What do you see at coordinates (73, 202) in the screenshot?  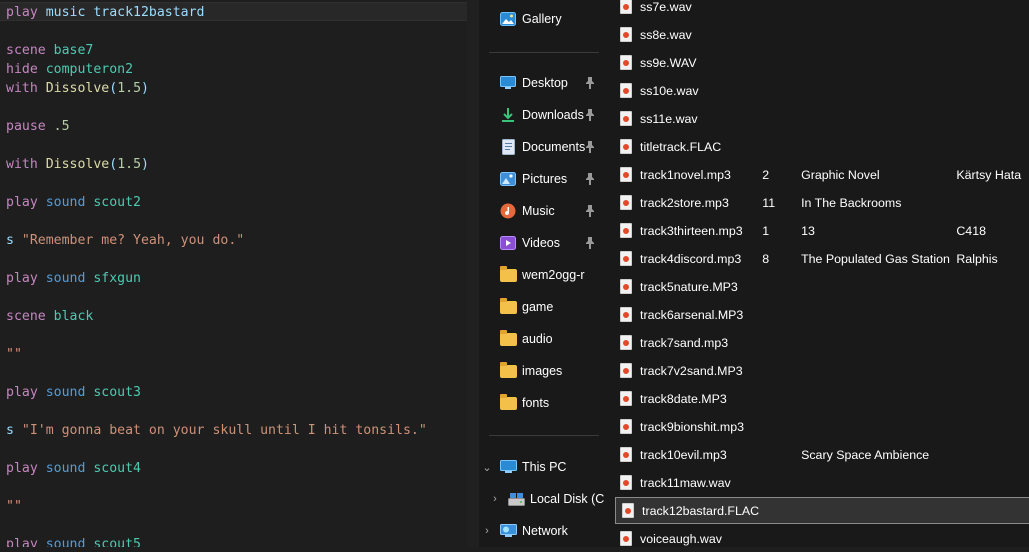 I see `code-line: play sound scout2` at bounding box center [73, 202].